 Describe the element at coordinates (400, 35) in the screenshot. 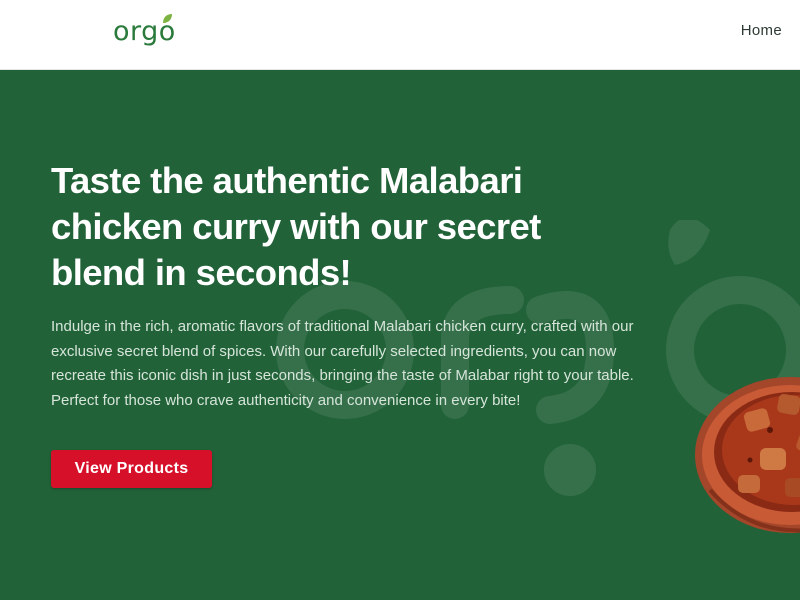

I see `site-header: orgo Home` at that location.